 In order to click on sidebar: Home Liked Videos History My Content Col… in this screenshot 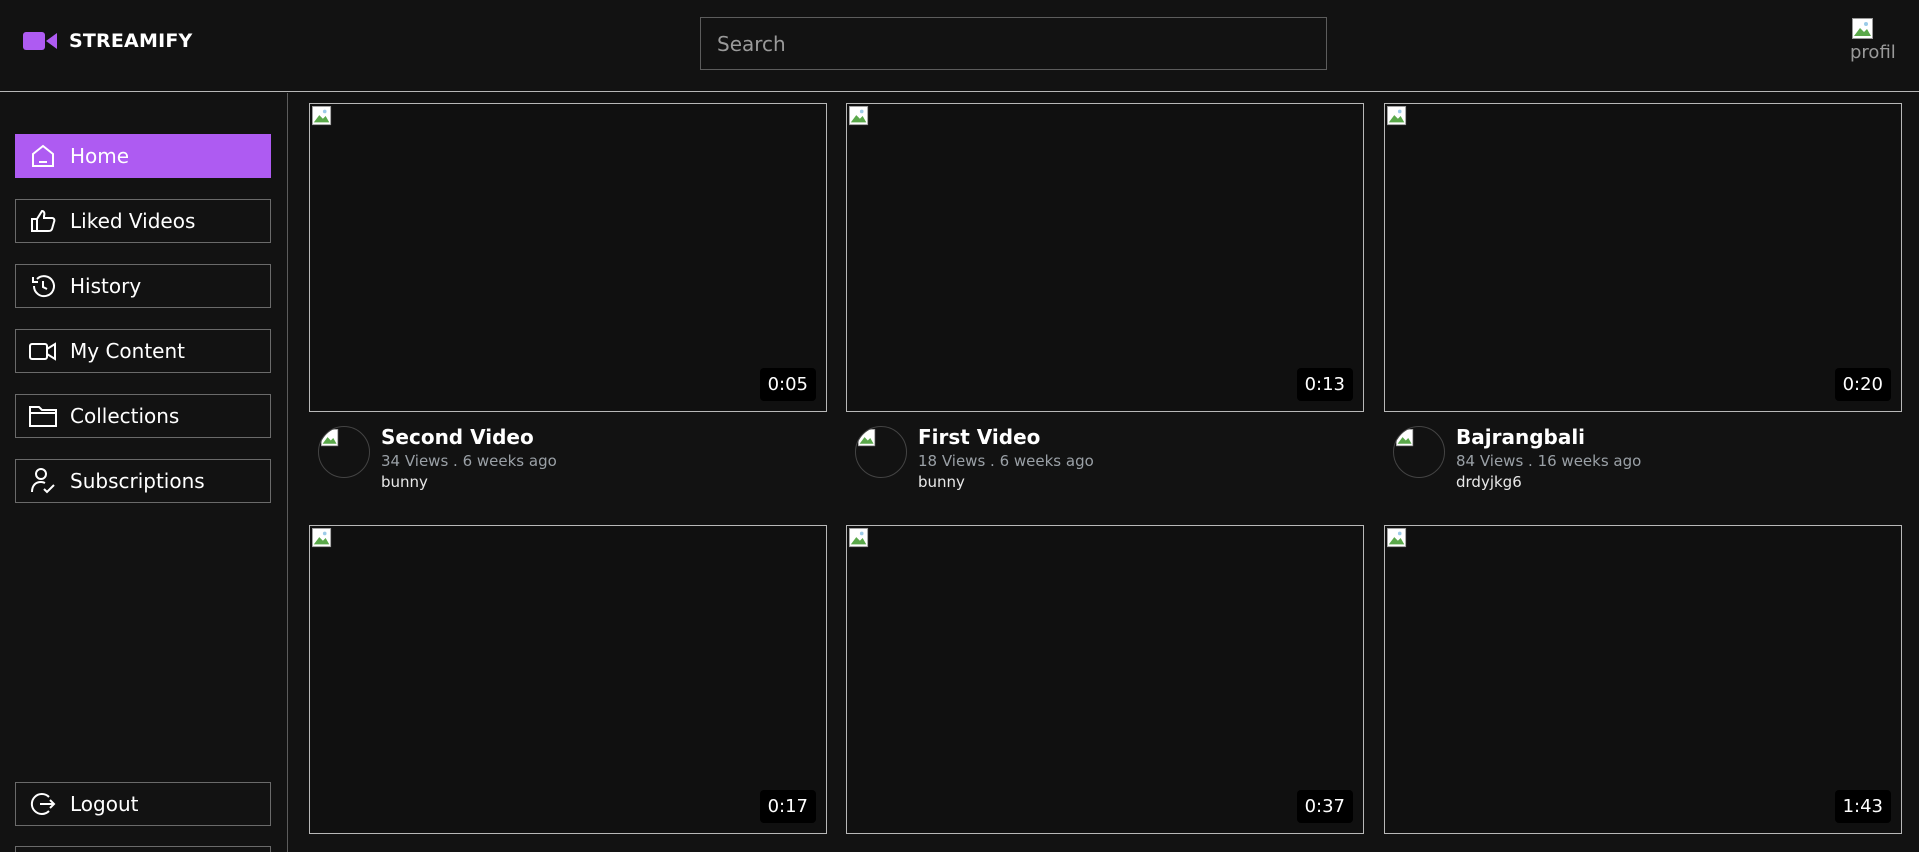, I will do `click(144, 472)`.